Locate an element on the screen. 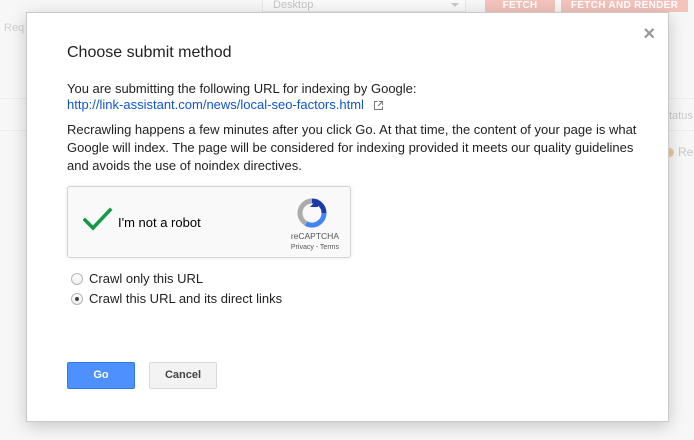 This screenshot has width=694, height=440. cancel-button: Cancel is located at coordinates (183, 375).